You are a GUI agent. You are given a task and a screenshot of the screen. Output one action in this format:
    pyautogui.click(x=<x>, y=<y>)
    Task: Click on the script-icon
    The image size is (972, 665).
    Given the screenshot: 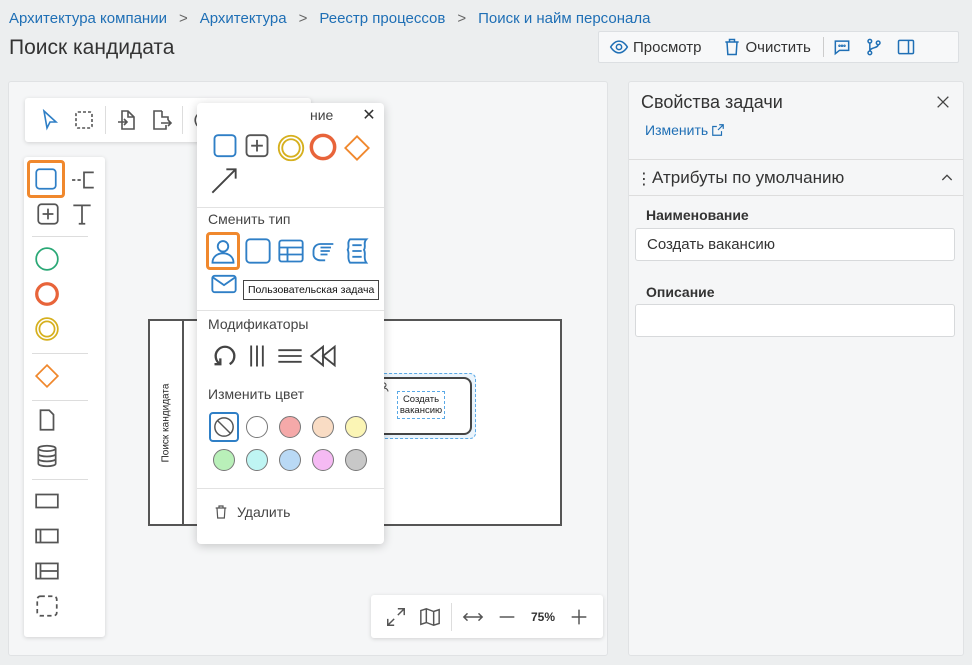 What is the action you would take?
    pyautogui.click(x=357, y=251)
    